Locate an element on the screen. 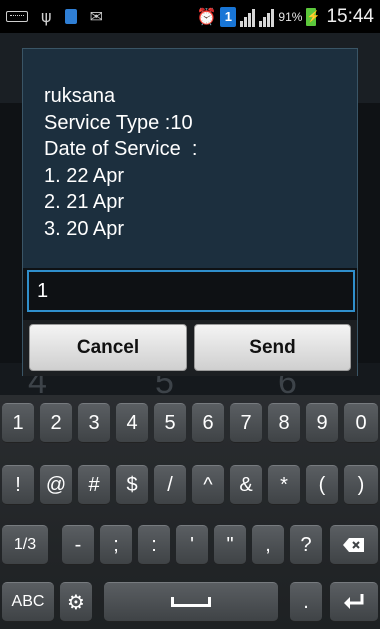 This screenshot has width=380, height=629. message-line: Service Type :10 is located at coordinates (118, 122).